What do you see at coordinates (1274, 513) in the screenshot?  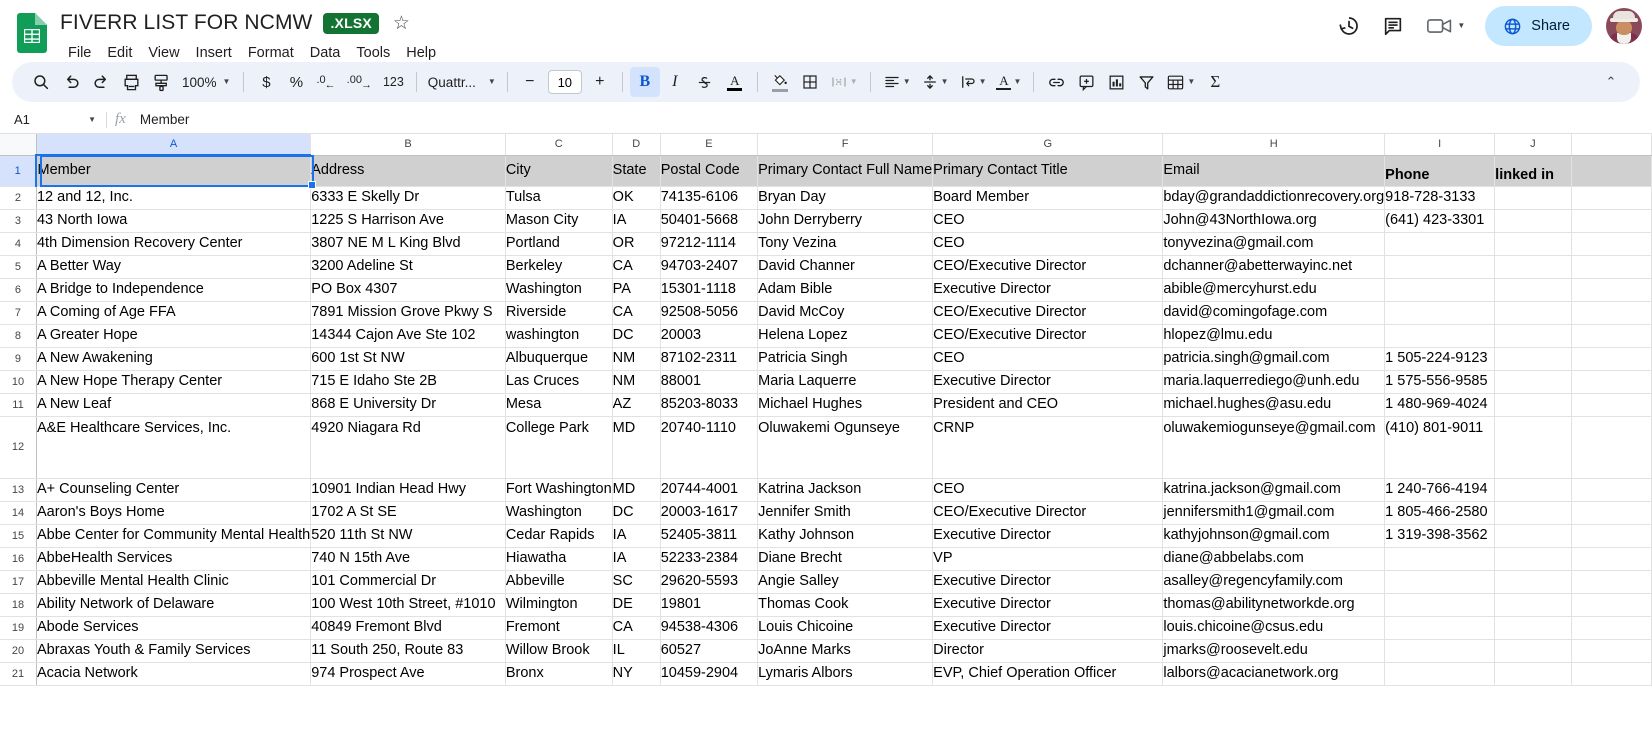 I see `cell-H14: jennifersmith1@gmail.com` at bounding box center [1274, 513].